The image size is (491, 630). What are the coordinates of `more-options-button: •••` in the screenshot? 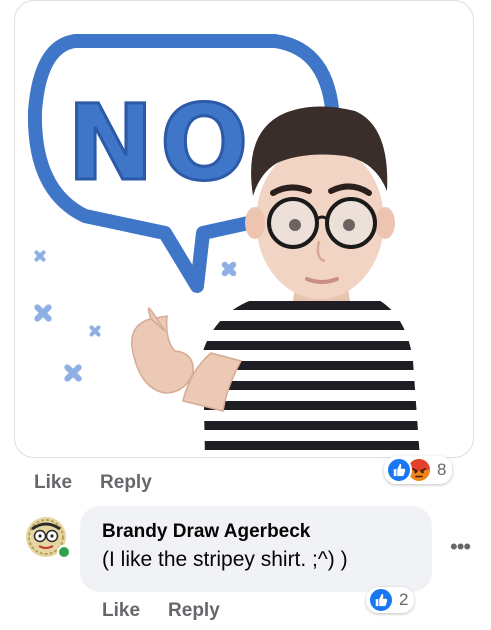 It's located at (460, 546).